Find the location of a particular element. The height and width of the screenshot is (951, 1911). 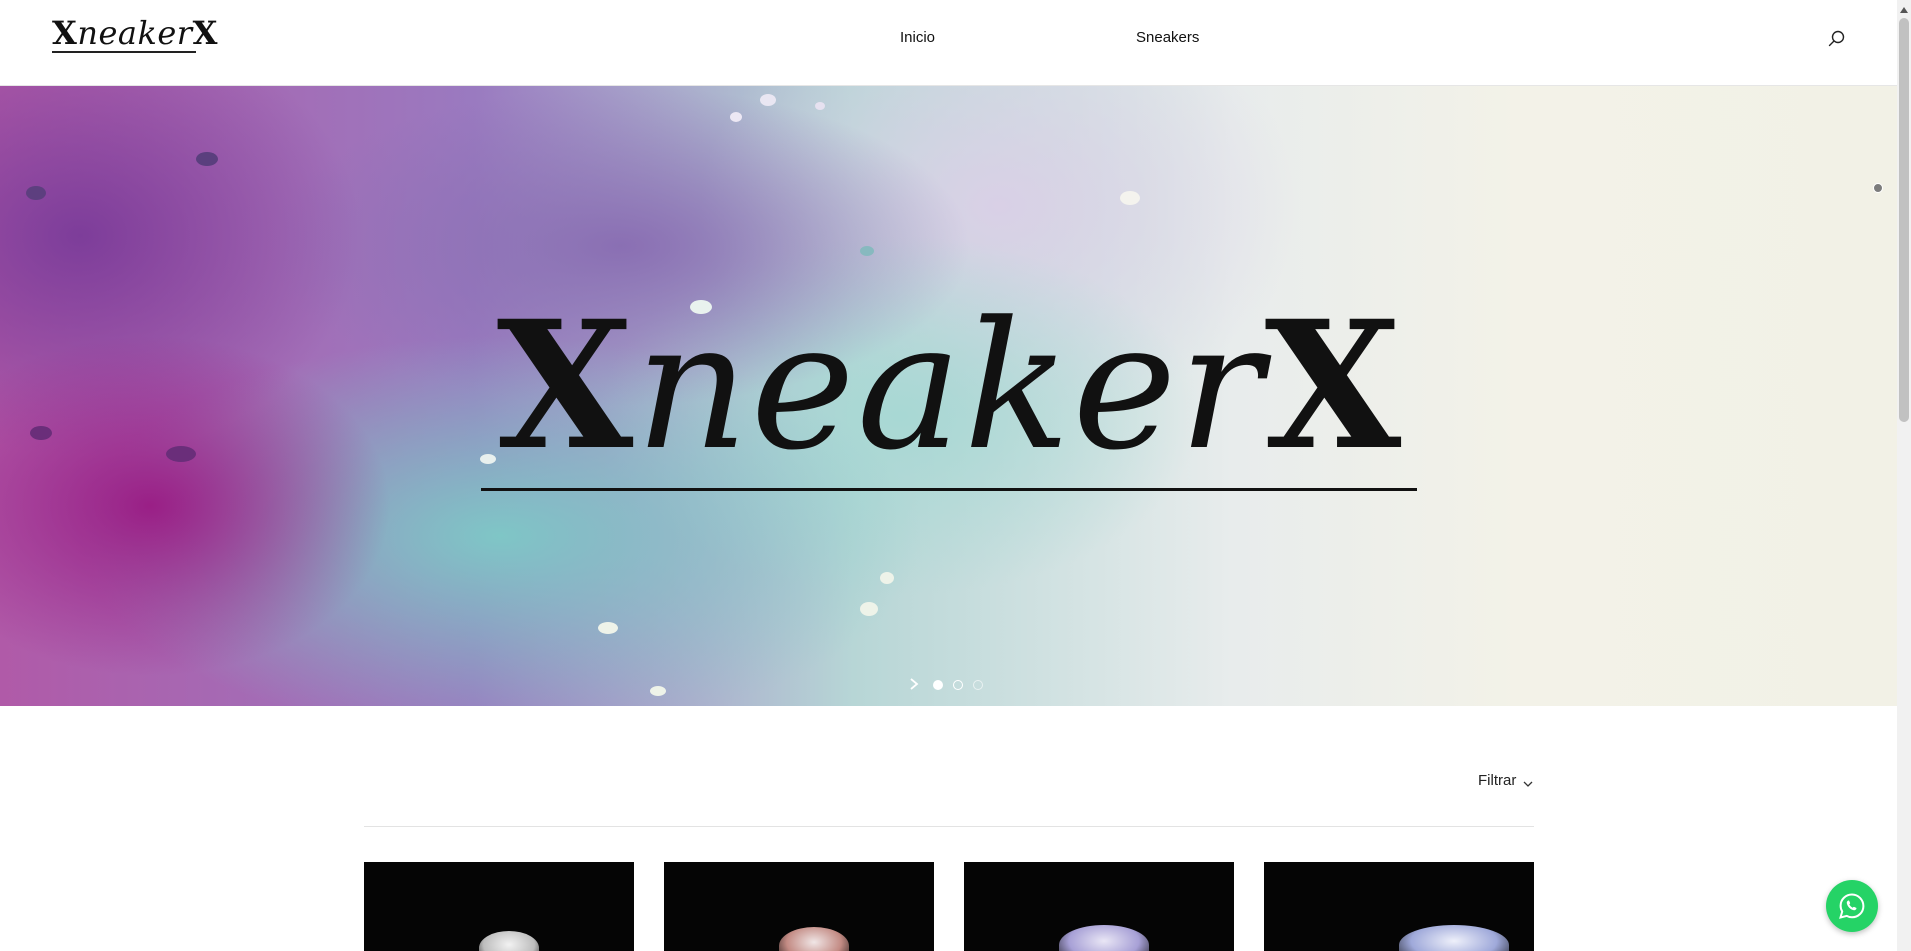

chevron-right-icon is located at coordinates (914, 684).